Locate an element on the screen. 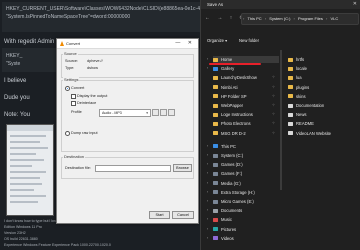 The image size is (360, 250). deinterlace-checkbox is located at coordinates (73, 103).